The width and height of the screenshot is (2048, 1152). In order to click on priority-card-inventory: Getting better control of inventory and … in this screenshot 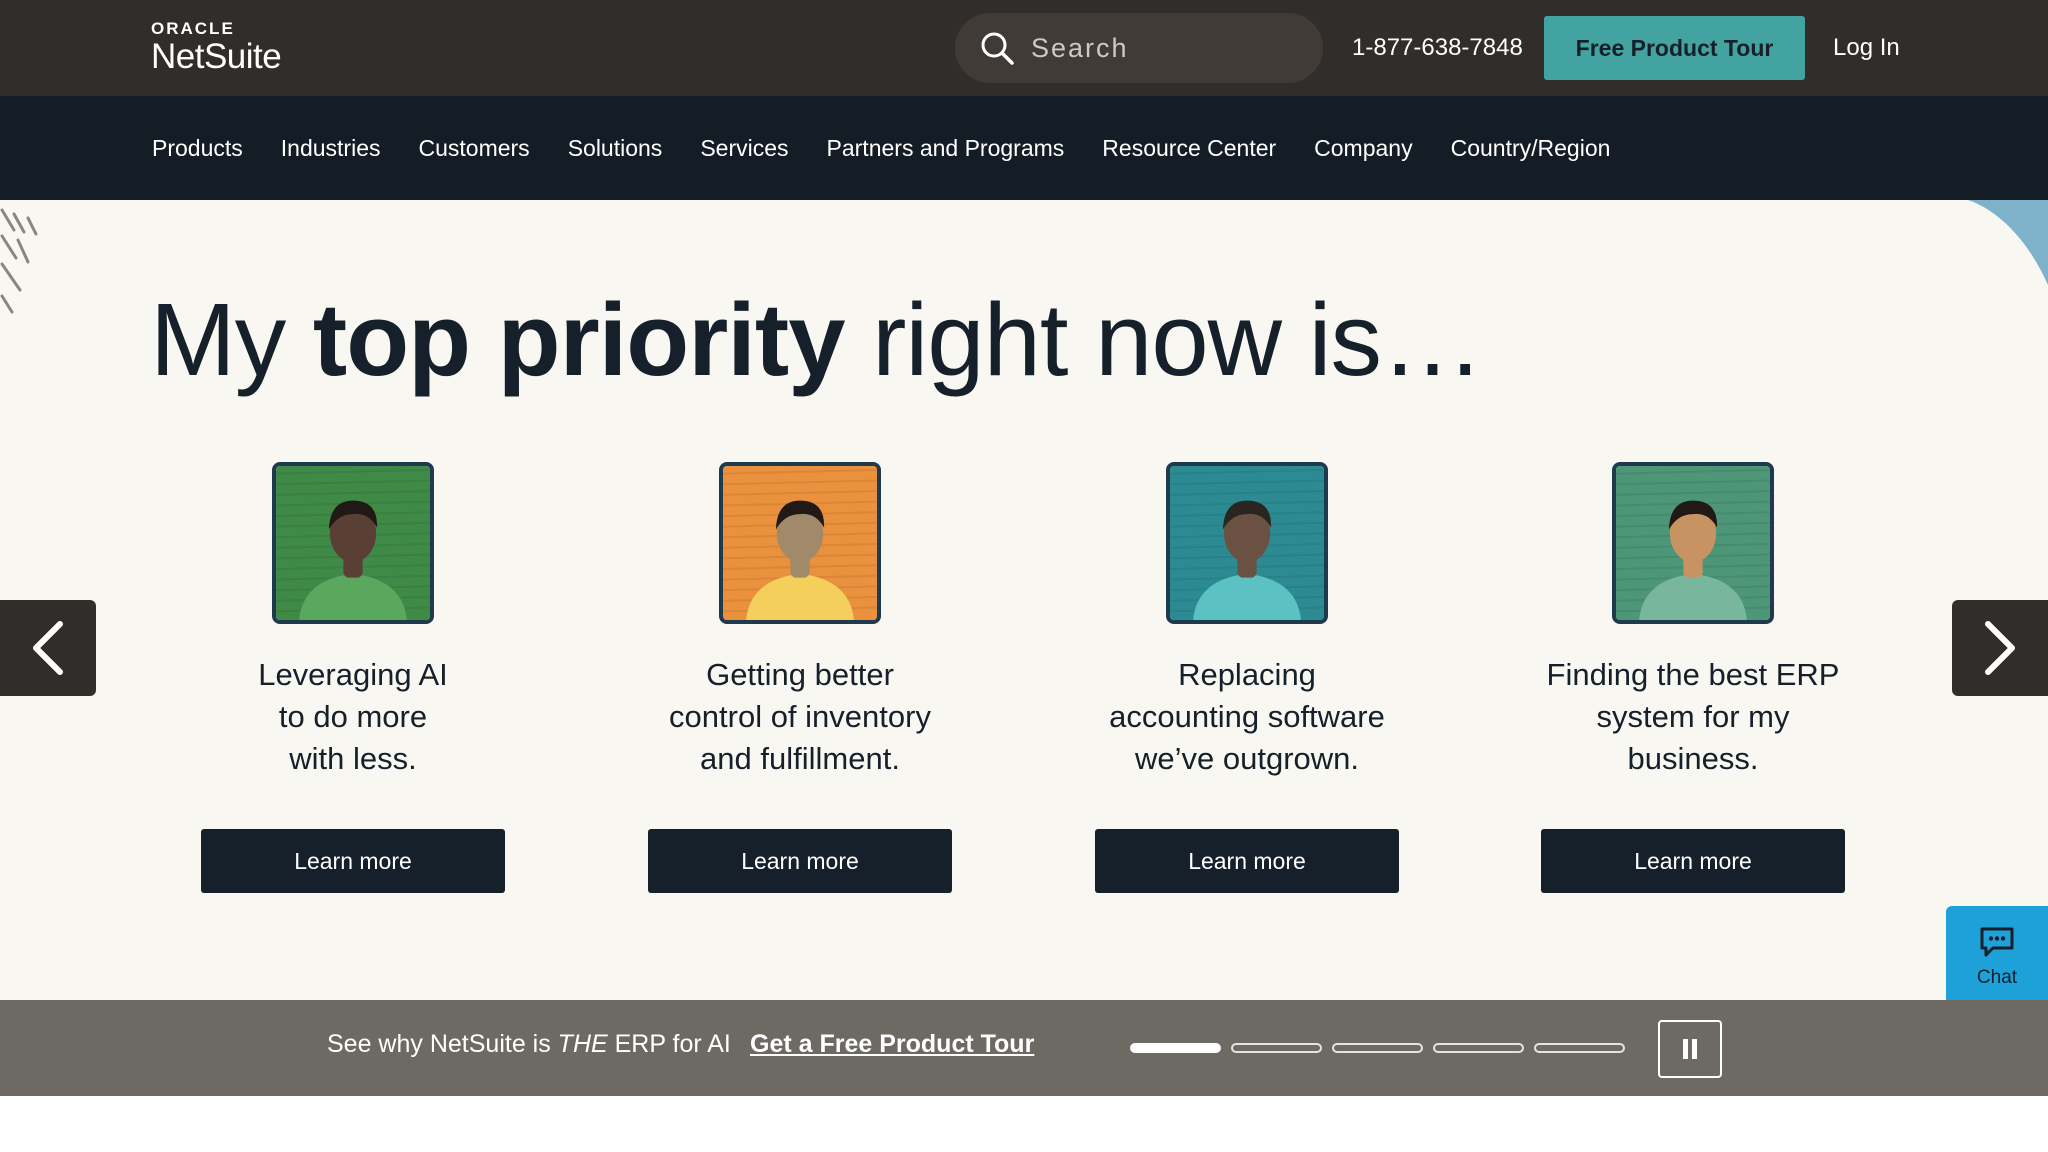, I will do `click(800, 621)`.